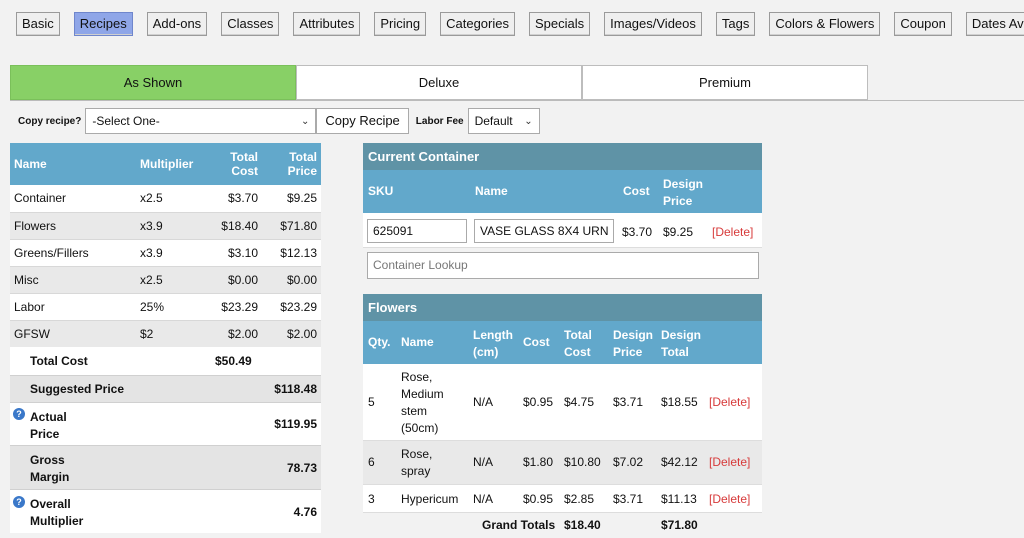  Describe the element at coordinates (681, 343) in the screenshot. I see `flowers-header-design-total: Design Total` at that location.